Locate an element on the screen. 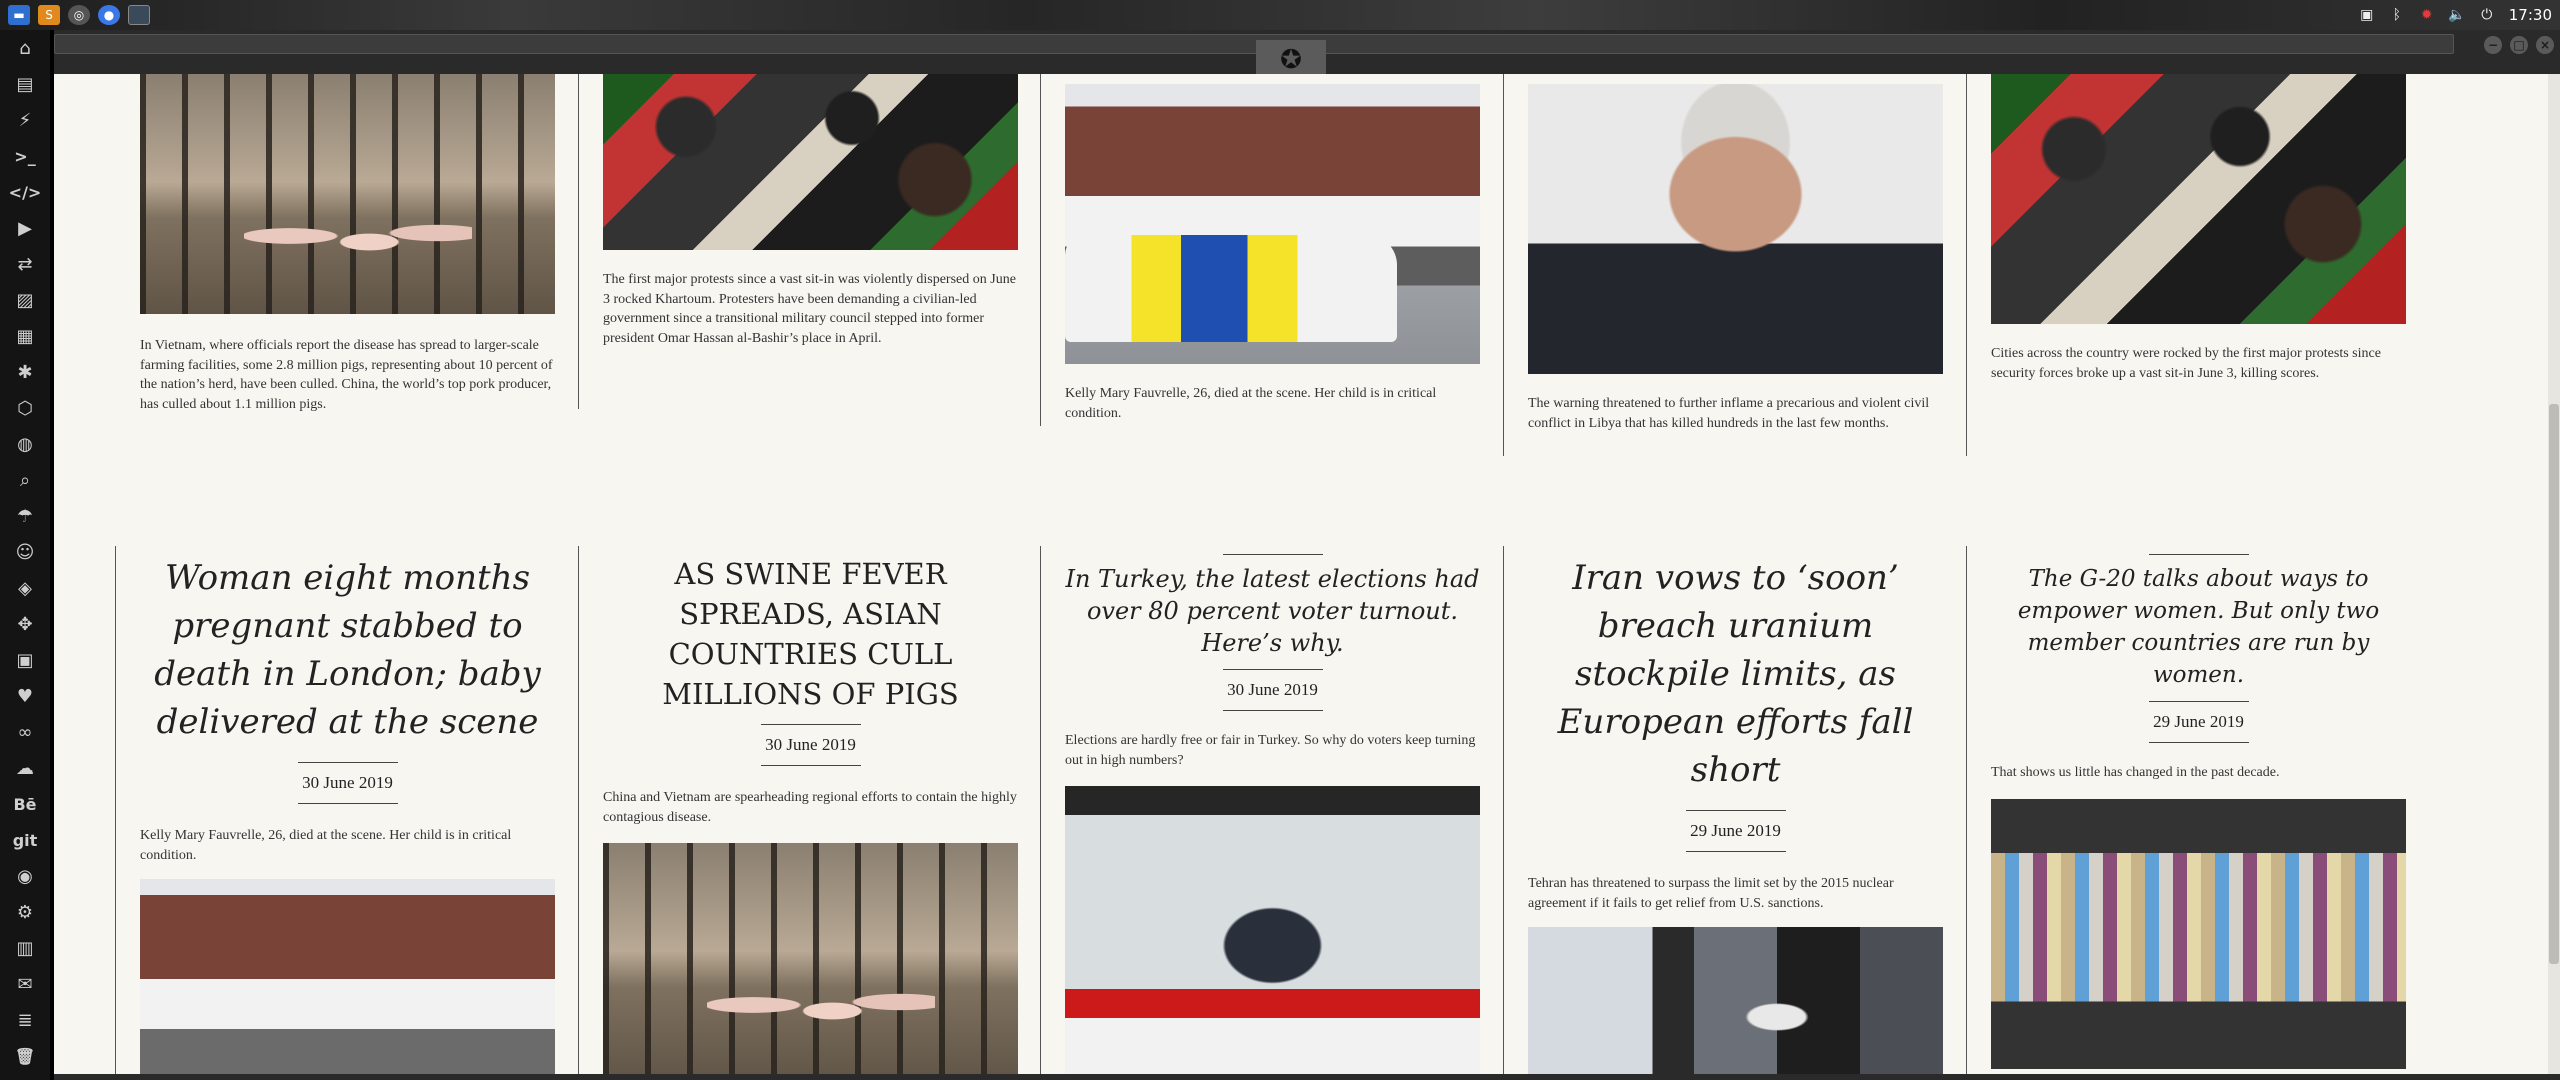 The width and height of the screenshot is (2560, 1080). screenshot-icon: ▣ is located at coordinates (2367, 15).